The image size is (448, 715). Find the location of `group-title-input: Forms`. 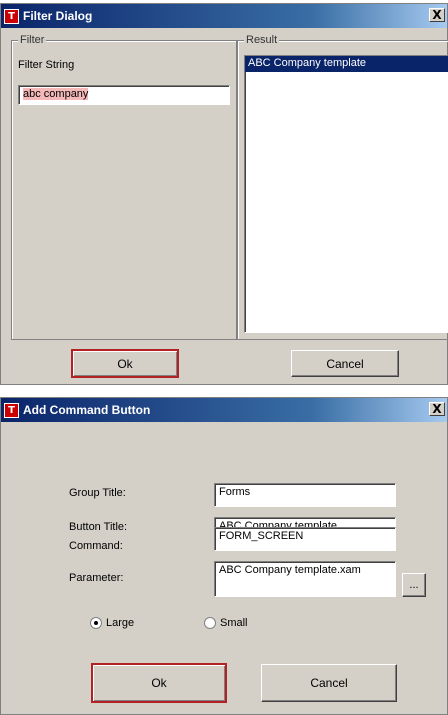

group-title-input: Forms is located at coordinates (305, 495).